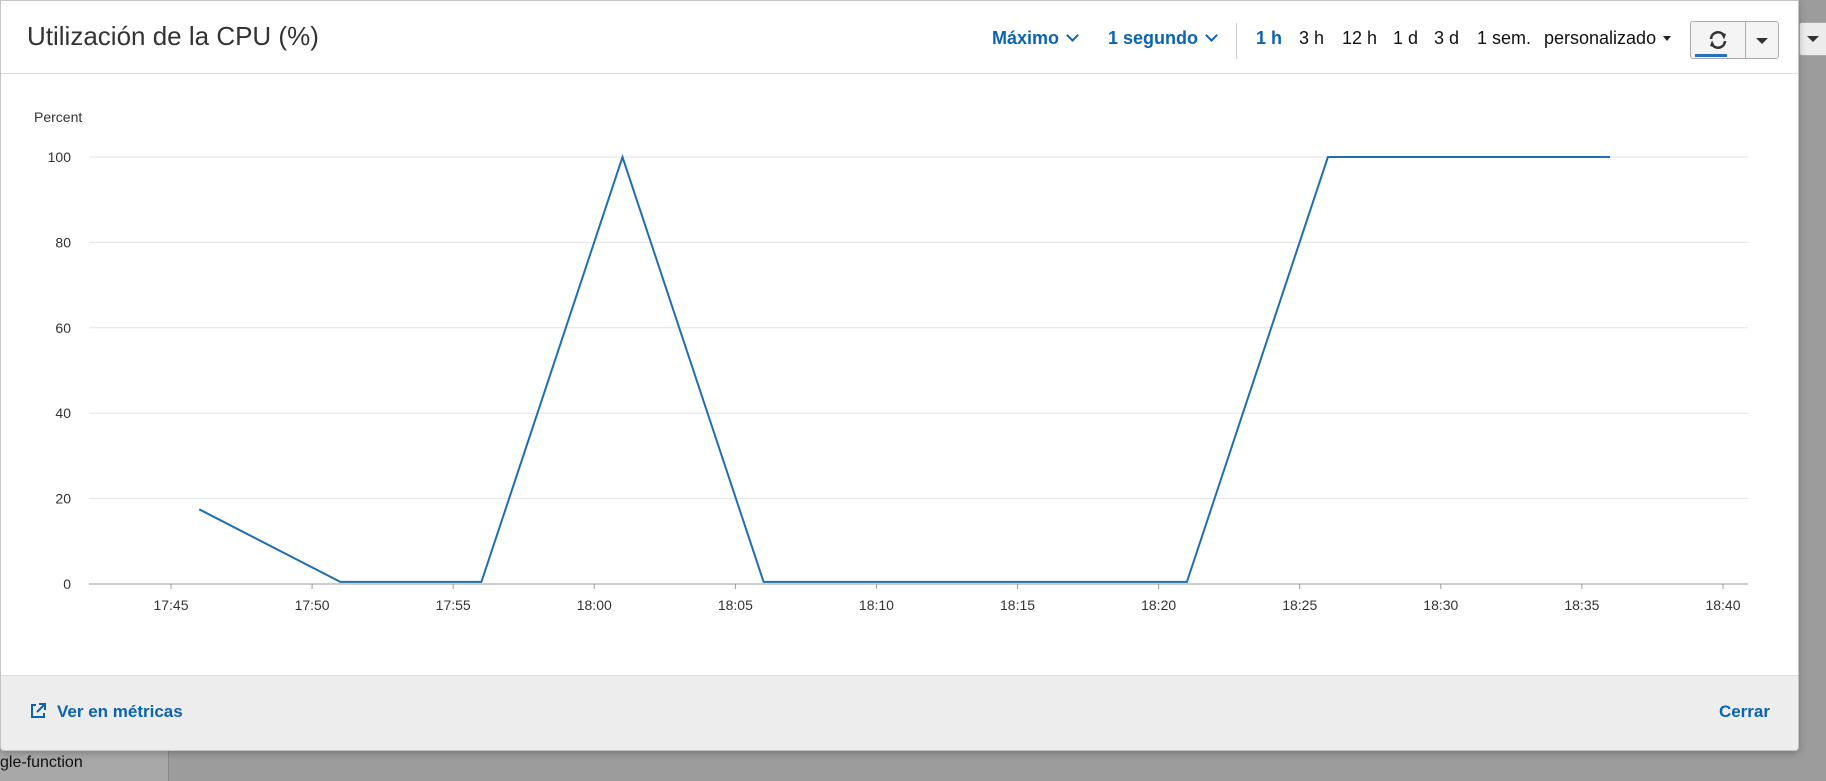  Describe the element at coordinates (120, 711) in the screenshot. I see `view-in-metrics-label: Ver en métricas` at that location.